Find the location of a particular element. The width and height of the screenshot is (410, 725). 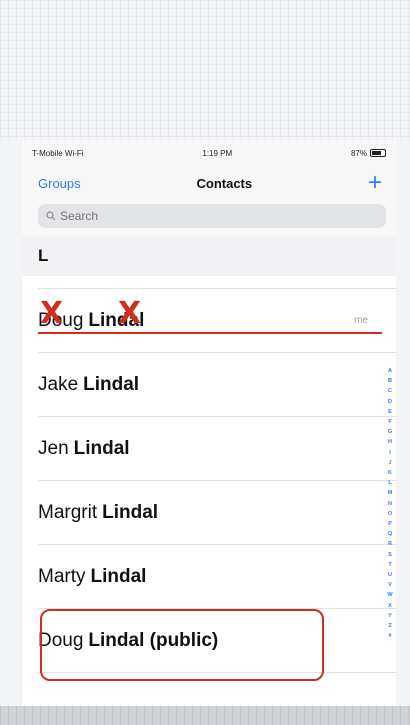

contact-first-name: Jen is located at coordinates (53, 448).